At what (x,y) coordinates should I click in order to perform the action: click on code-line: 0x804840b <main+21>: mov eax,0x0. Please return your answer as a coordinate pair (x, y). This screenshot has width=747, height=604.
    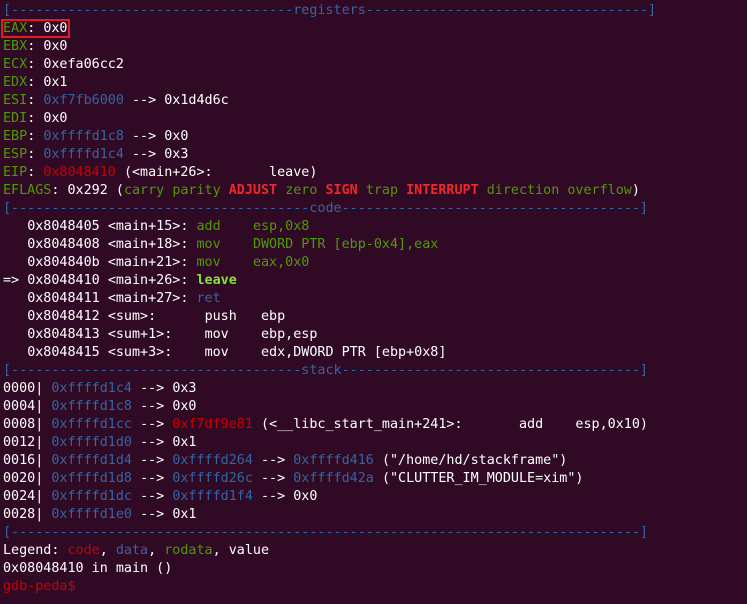
    Looking at the image, I should click on (168, 262).